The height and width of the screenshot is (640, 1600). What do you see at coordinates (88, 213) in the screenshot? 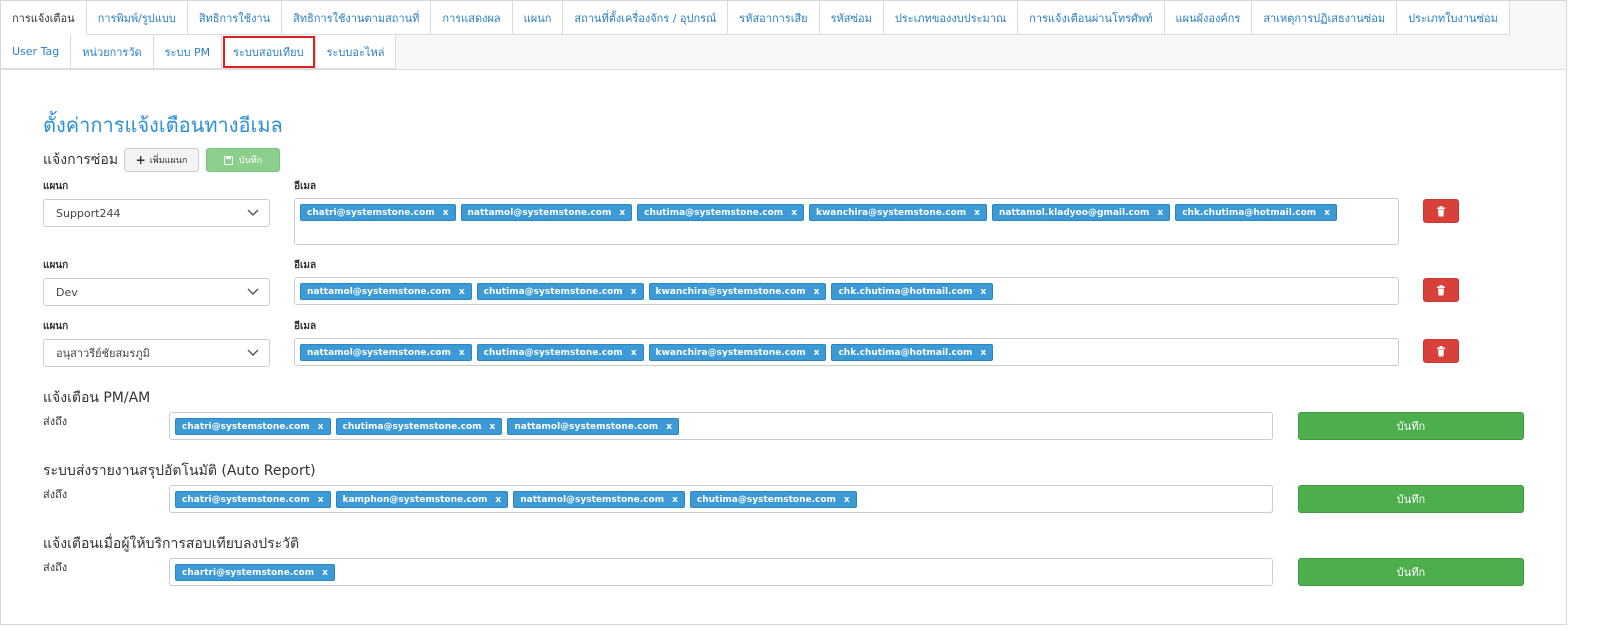
I see `department-select-value: Support244` at bounding box center [88, 213].